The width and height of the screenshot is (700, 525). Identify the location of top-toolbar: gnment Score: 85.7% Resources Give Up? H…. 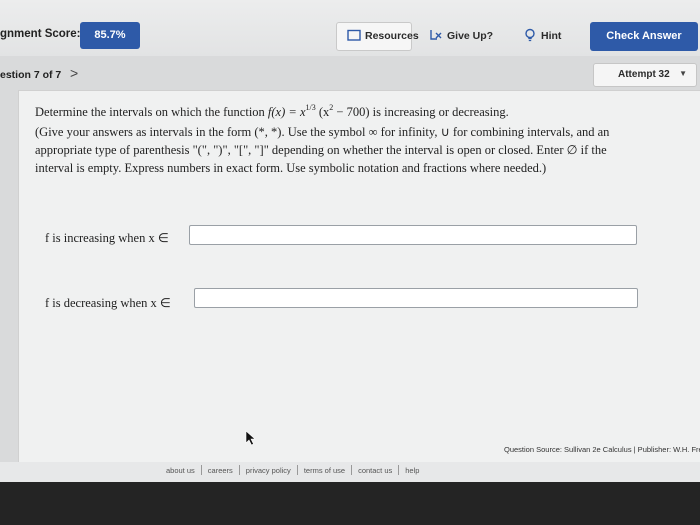
(350, 28).